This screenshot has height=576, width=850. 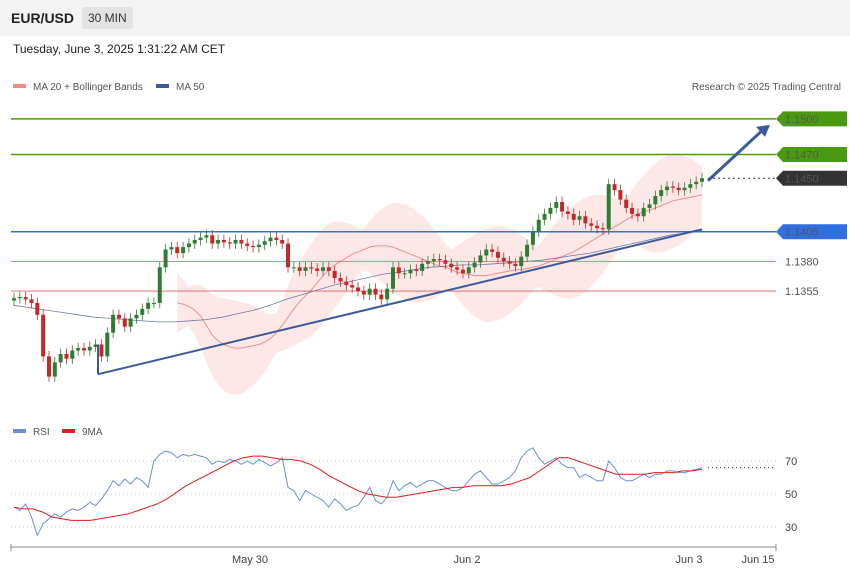 What do you see at coordinates (68, 431) in the screenshot?
I see `legend-swatch` at bounding box center [68, 431].